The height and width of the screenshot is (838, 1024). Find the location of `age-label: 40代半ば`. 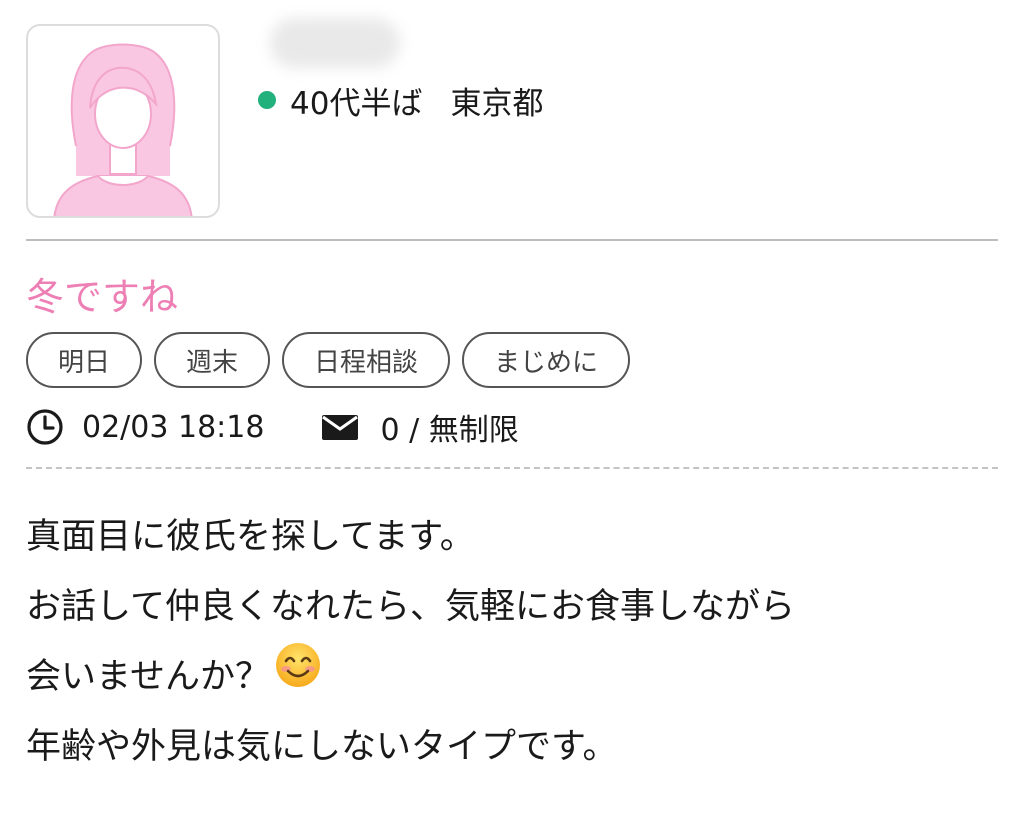

age-label: 40代半ば is located at coordinates (356, 103).